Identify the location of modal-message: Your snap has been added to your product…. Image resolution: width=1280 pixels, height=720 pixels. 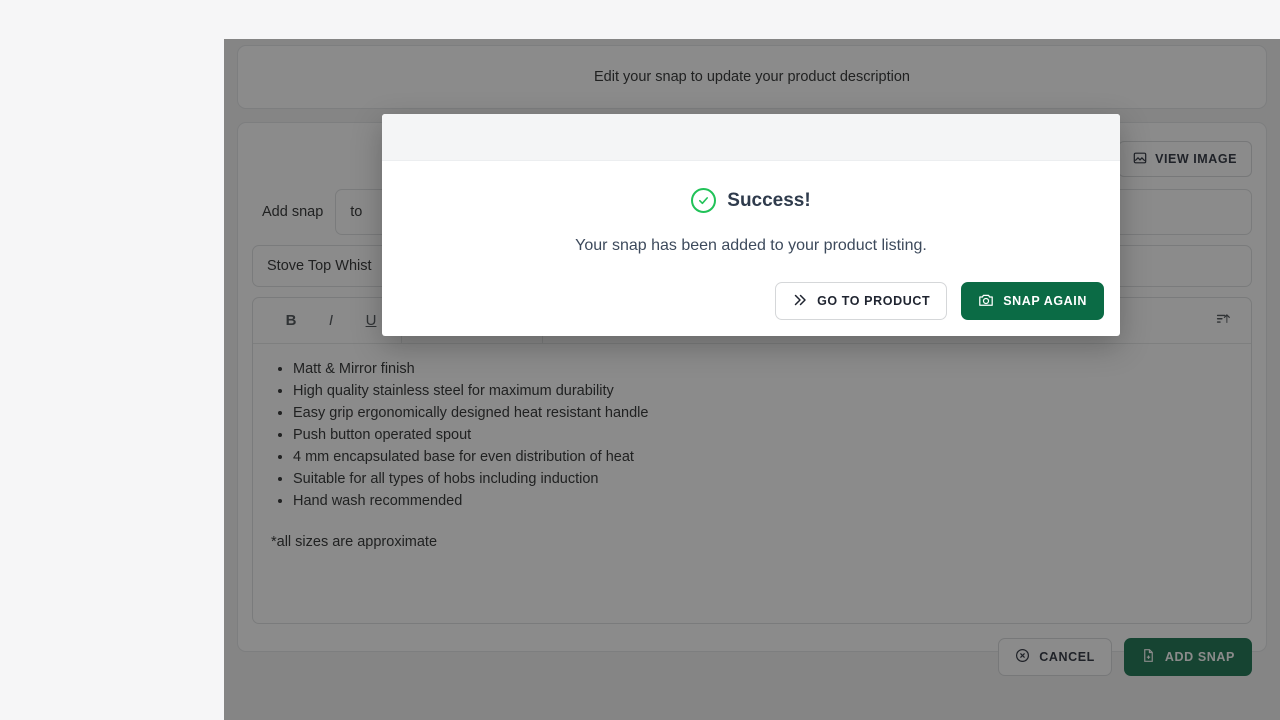
(751, 245).